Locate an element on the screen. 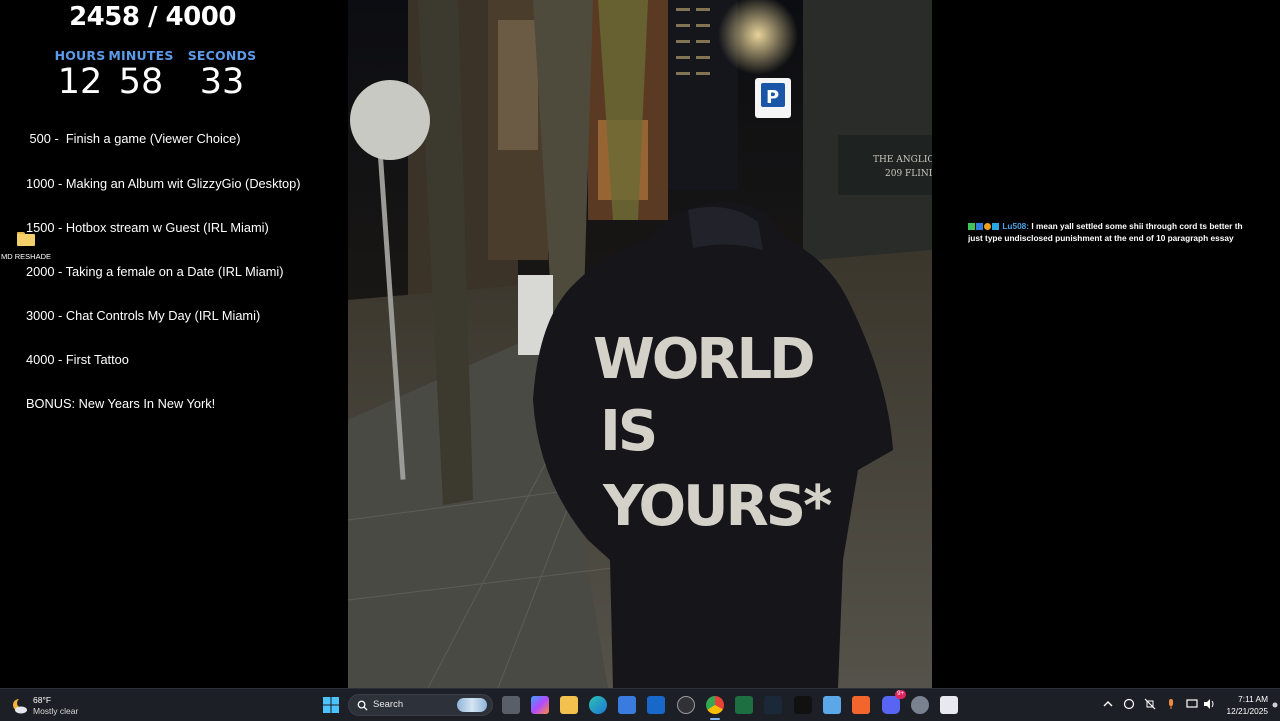 The width and height of the screenshot is (1280, 721). taskbar-search: Search is located at coordinates (420, 705).